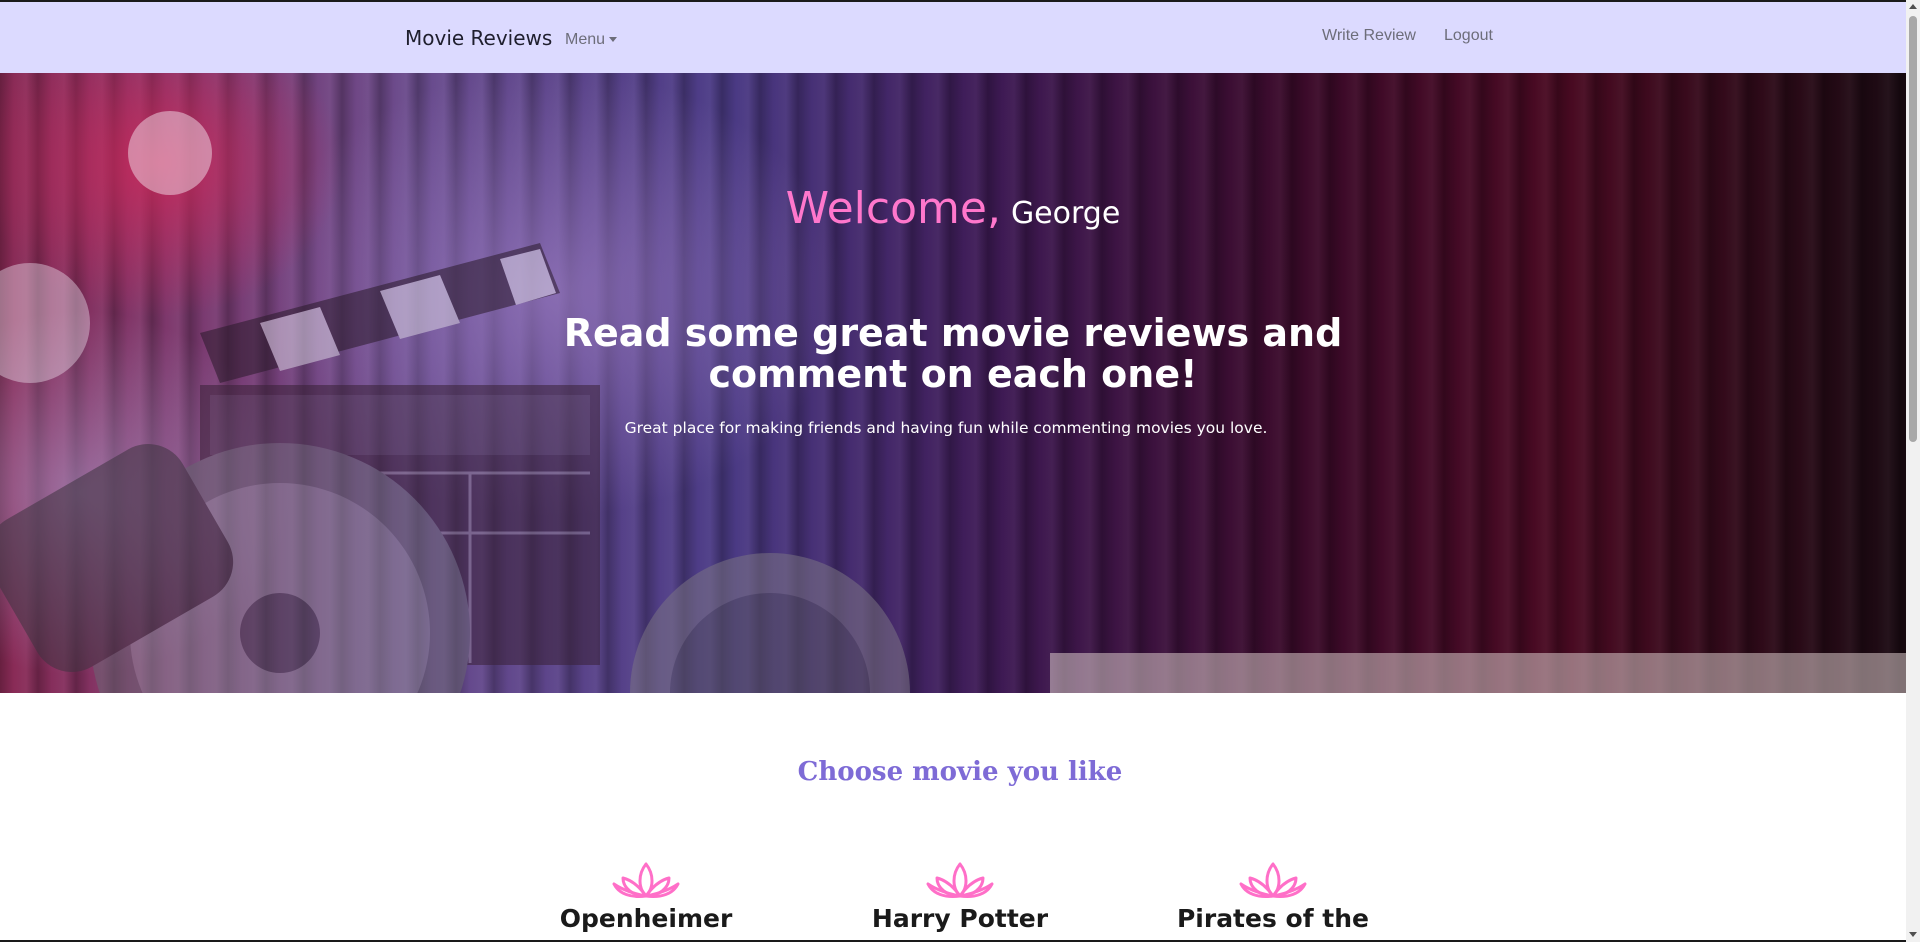 The height and width of the screenshot is (942, 1920). I want to click on welcome-line: Welcome, George, so click(953, 208).